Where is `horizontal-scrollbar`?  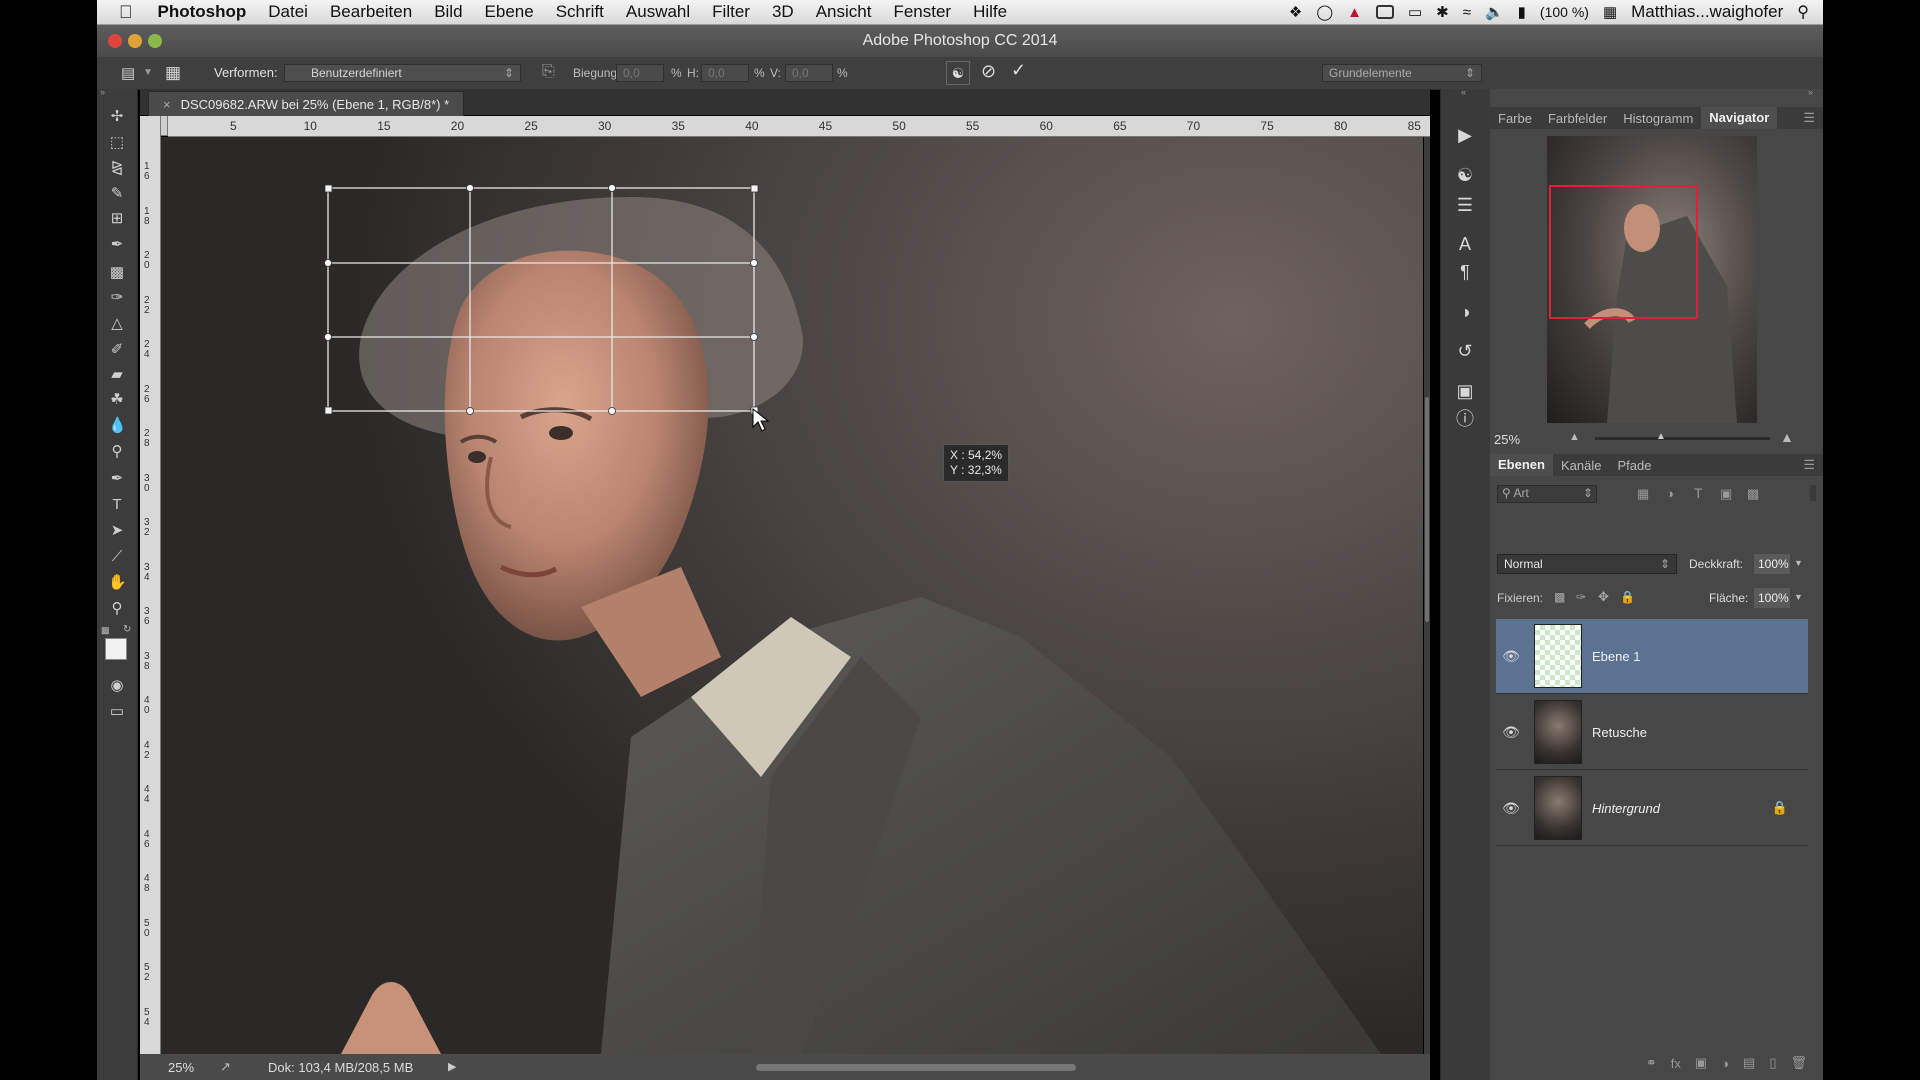 horizontal-scrollbar is located at coordinates (916, 1067).